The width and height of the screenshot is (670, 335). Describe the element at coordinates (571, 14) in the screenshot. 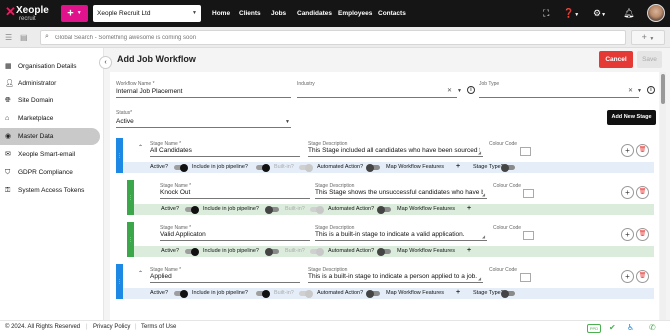

I see `help-icon: ❓▼` at that location.